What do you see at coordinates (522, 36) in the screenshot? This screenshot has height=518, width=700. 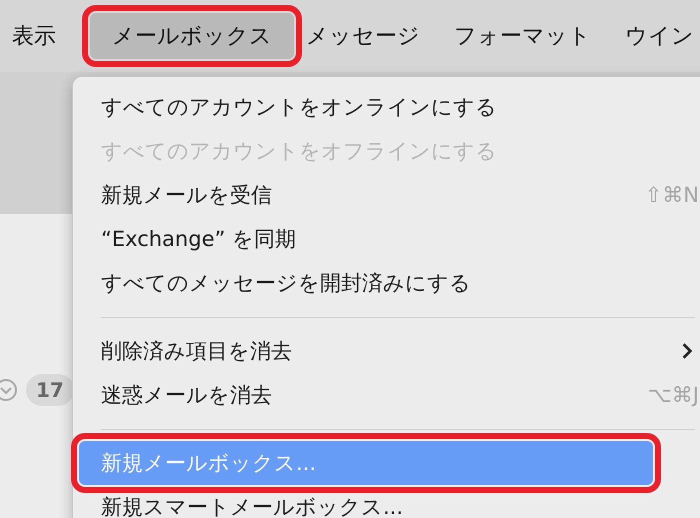 I see `menu-title: フォーマット` at bounding box center [522, 36].